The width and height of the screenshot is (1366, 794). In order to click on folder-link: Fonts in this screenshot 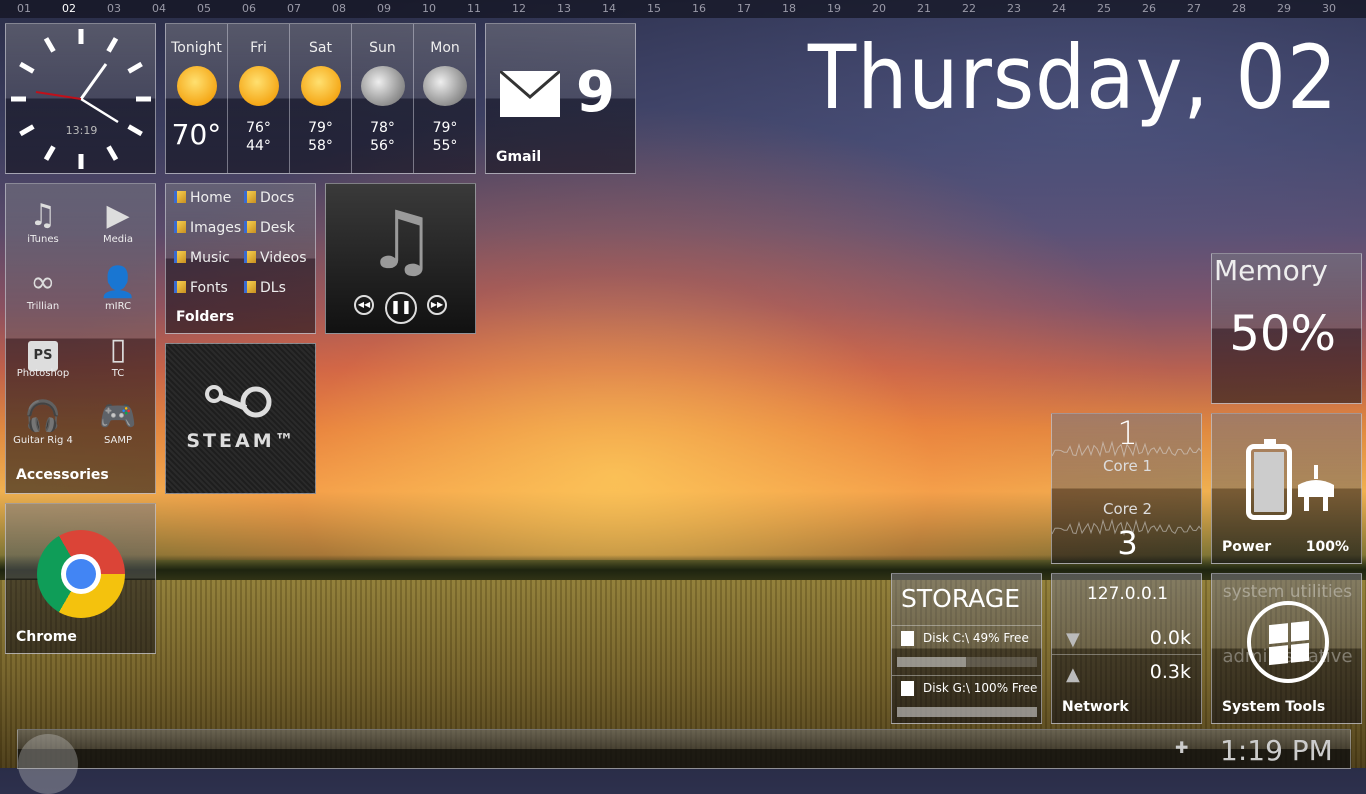, I will do `click(201, 288)`.